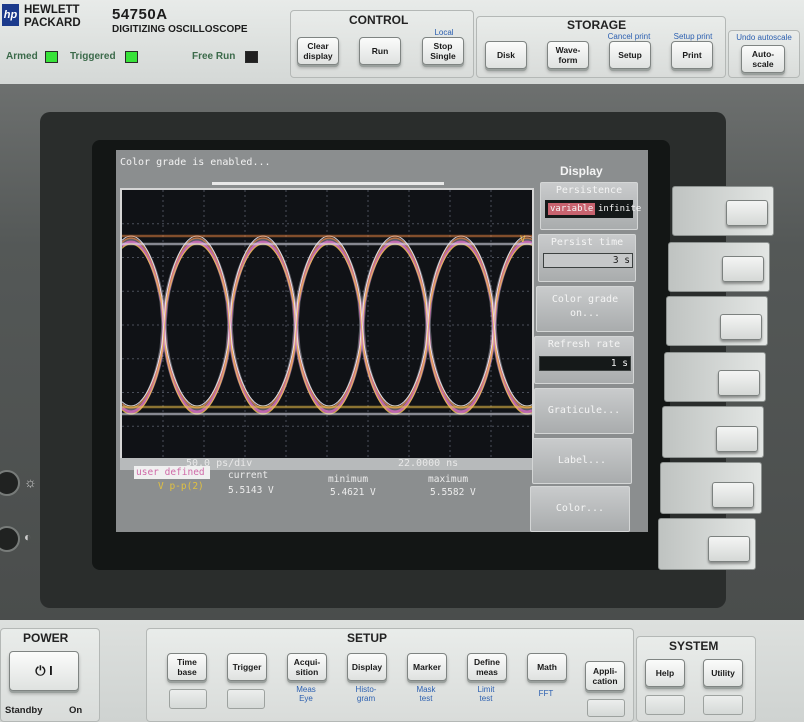 This screenshot has height=722, width=804. Describe the element at coordinates (453, 492) in the screenshot. I see `maximum-value: 5.5582 V` at that location.